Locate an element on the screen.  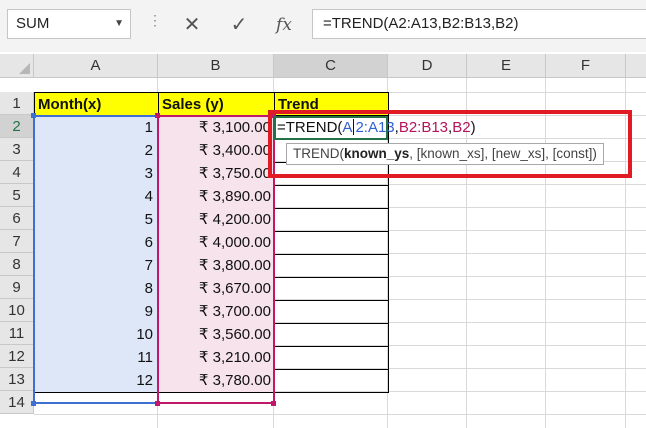
range-highlight-b is located at coordinates (216, 259).